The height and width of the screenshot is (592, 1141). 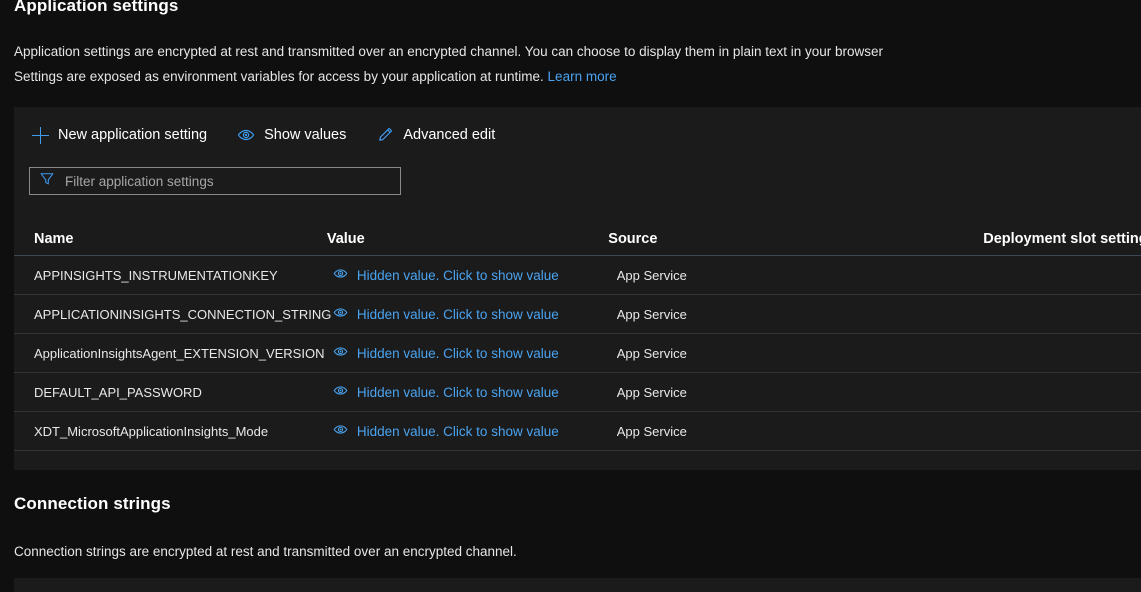 What do you see at coordinates (40, 135) in the screenshot?
I see `plus-icon` at bounding box center [40, 135].